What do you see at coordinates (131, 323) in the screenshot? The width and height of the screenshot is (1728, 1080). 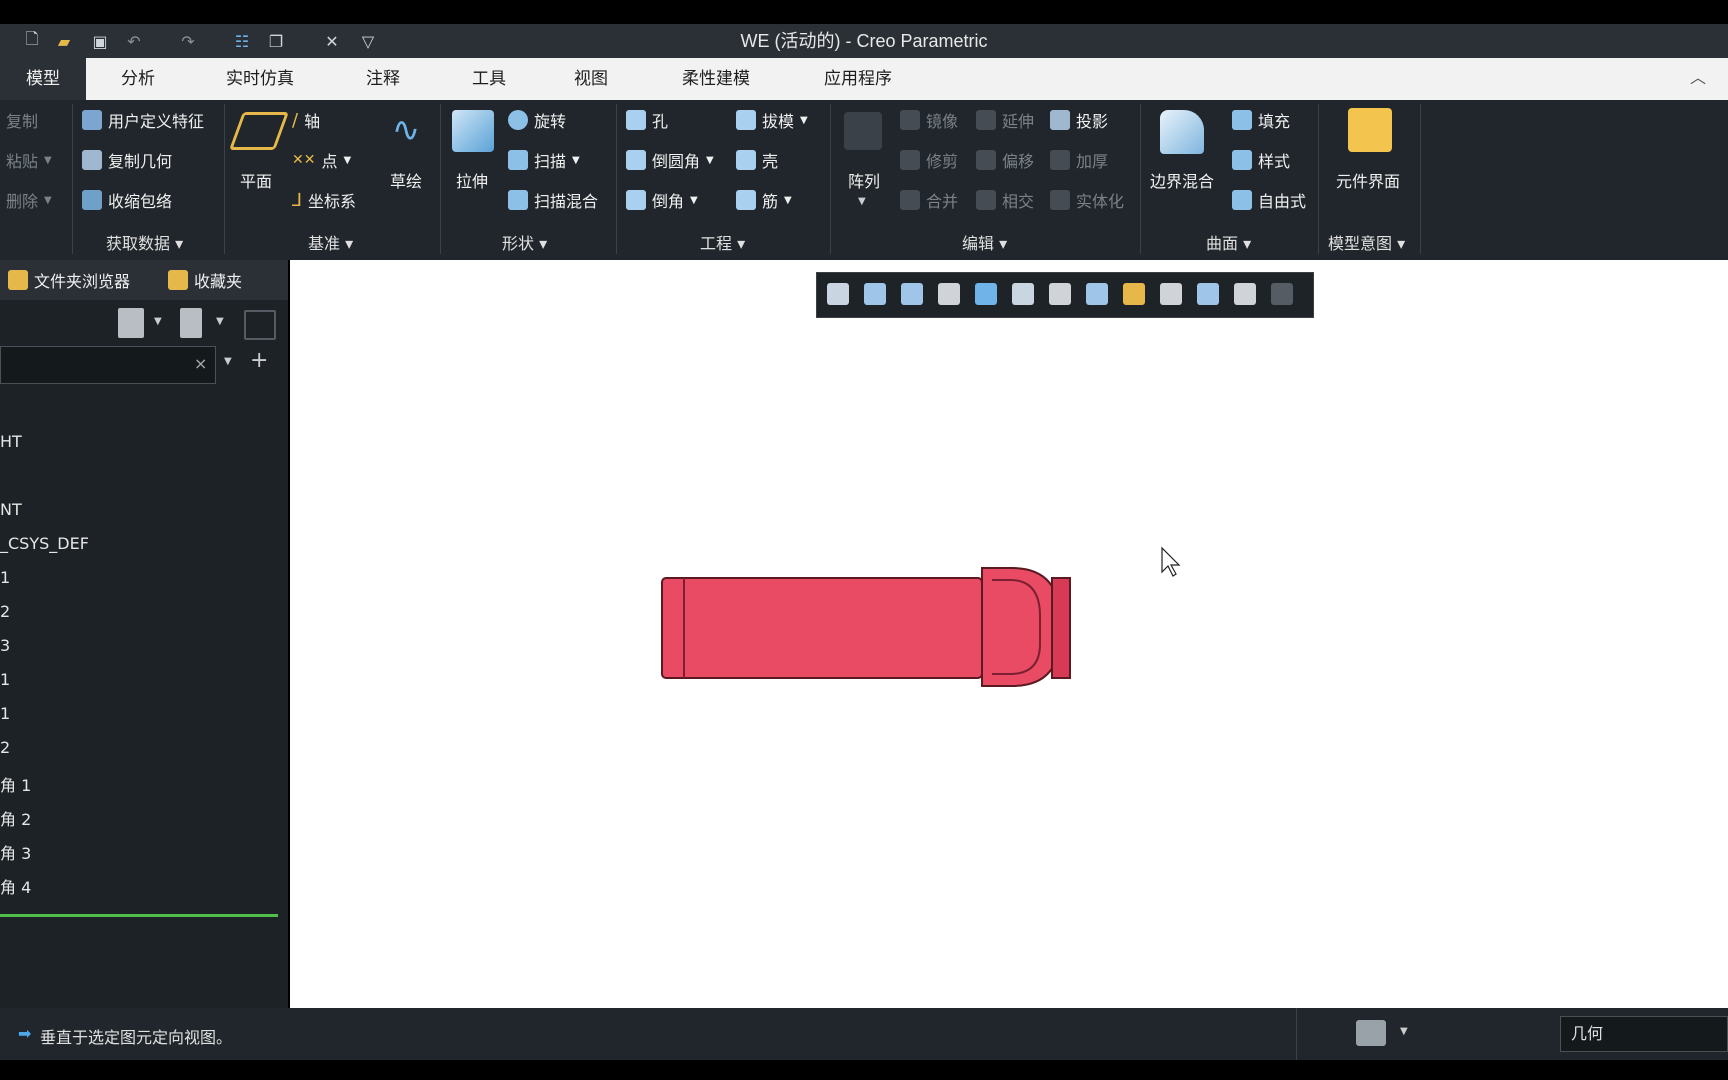 I see `tree-settings-icon` at bounding box center [131, 323].